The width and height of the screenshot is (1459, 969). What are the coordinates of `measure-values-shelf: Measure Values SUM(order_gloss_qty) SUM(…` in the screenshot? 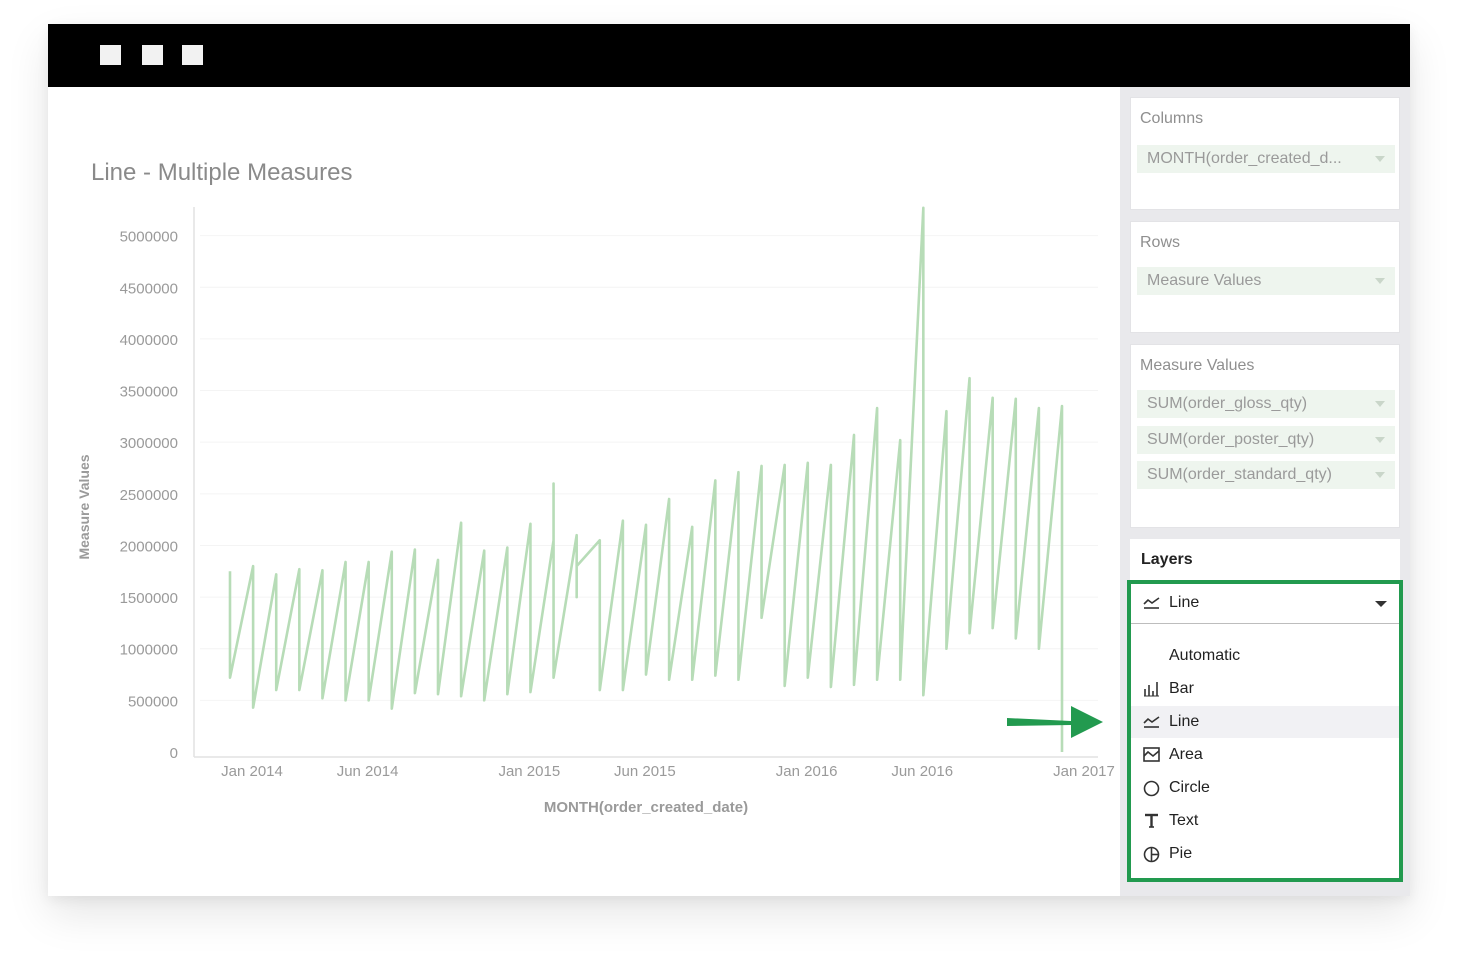 It's located at (1265, 436).